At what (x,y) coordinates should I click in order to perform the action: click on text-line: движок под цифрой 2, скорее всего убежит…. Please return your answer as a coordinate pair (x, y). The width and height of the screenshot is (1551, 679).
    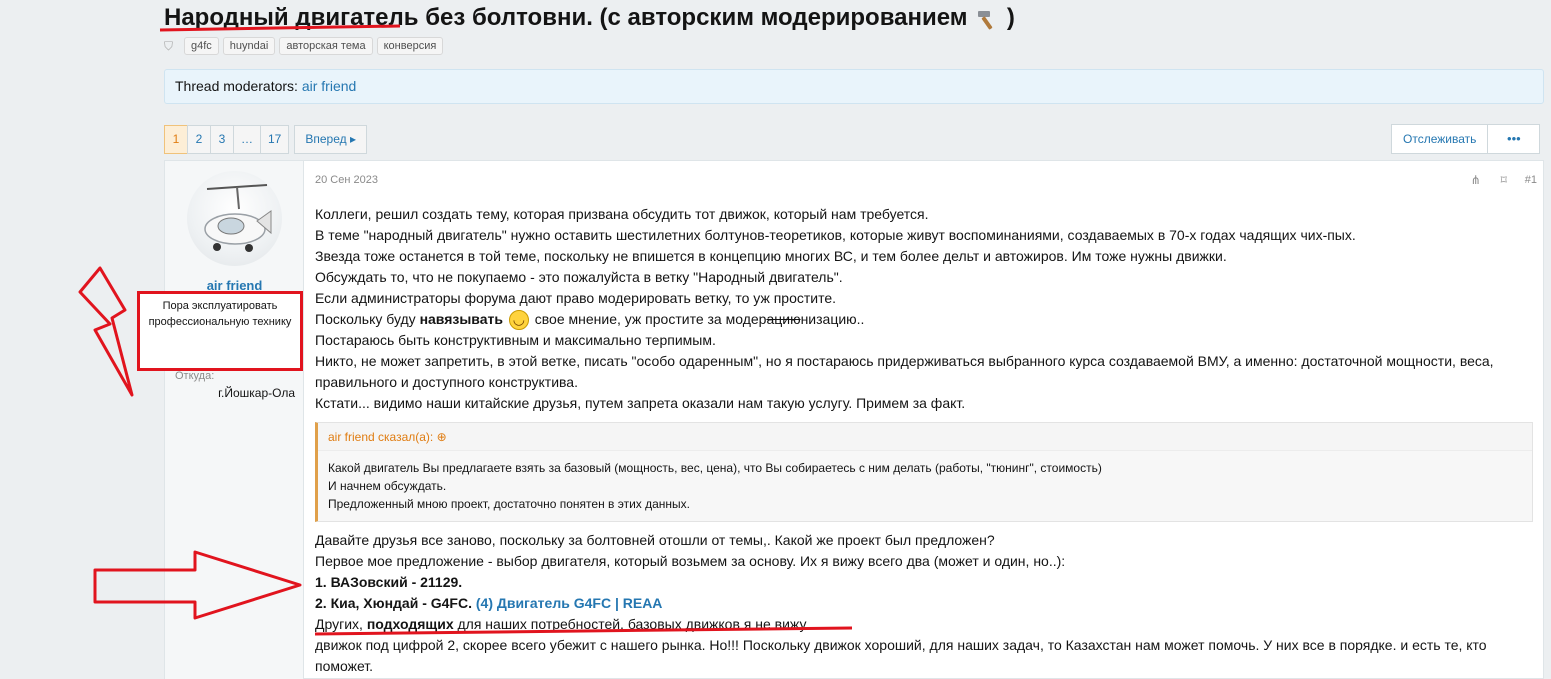
    Looking at the image, I should click on (901, 656).